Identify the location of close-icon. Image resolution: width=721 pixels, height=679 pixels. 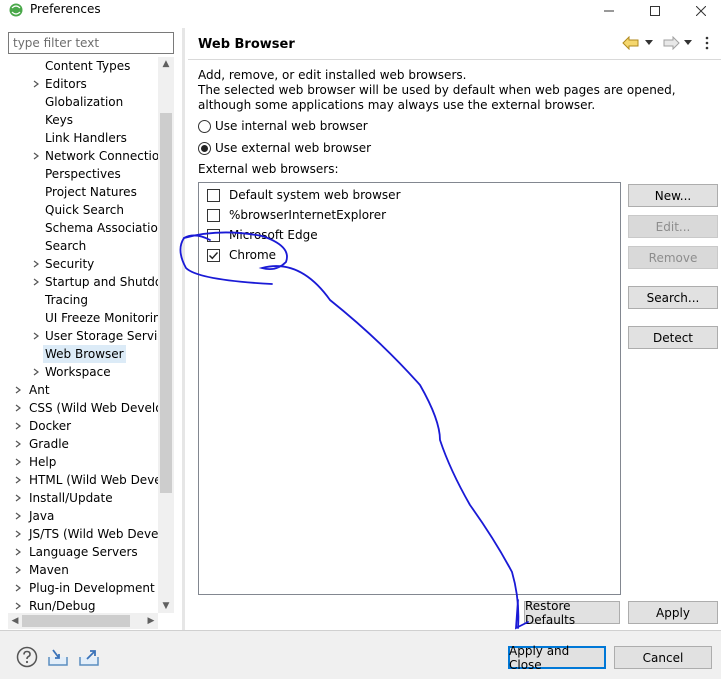
(699, 10).